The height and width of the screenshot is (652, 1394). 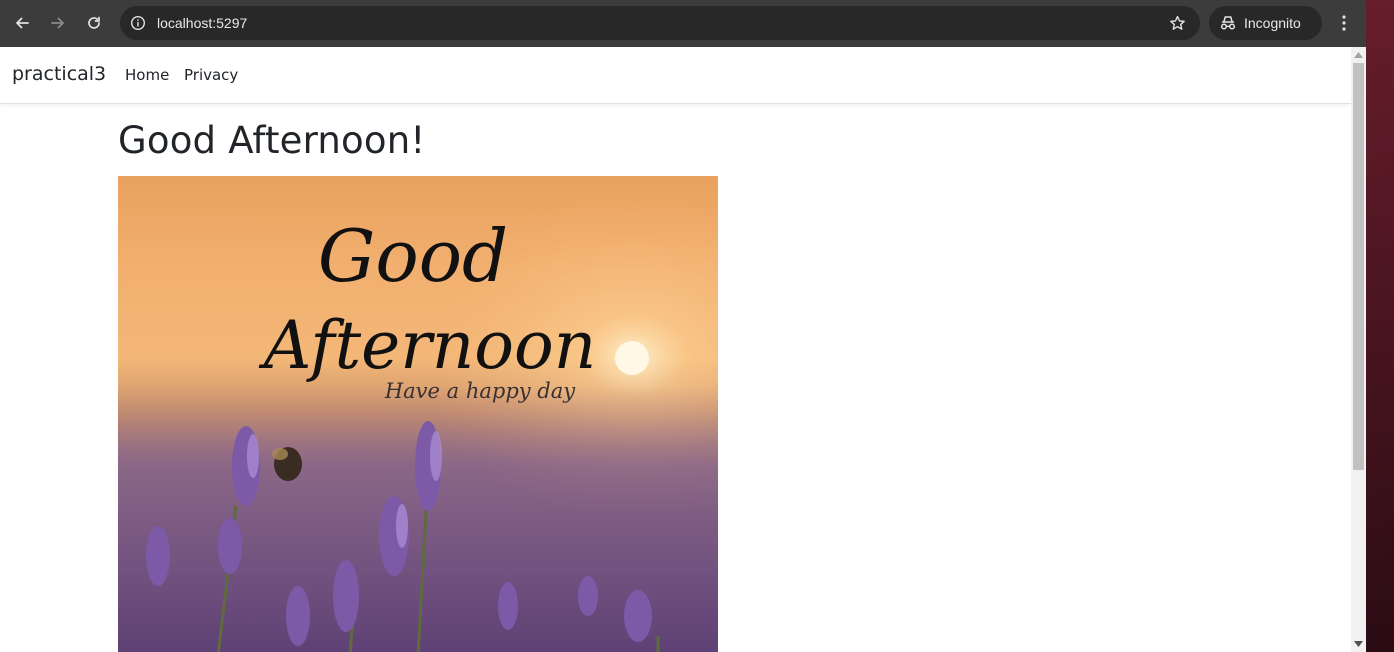 I want to click on scroll-down-arrow-icon, so click(x=1358, y=644).